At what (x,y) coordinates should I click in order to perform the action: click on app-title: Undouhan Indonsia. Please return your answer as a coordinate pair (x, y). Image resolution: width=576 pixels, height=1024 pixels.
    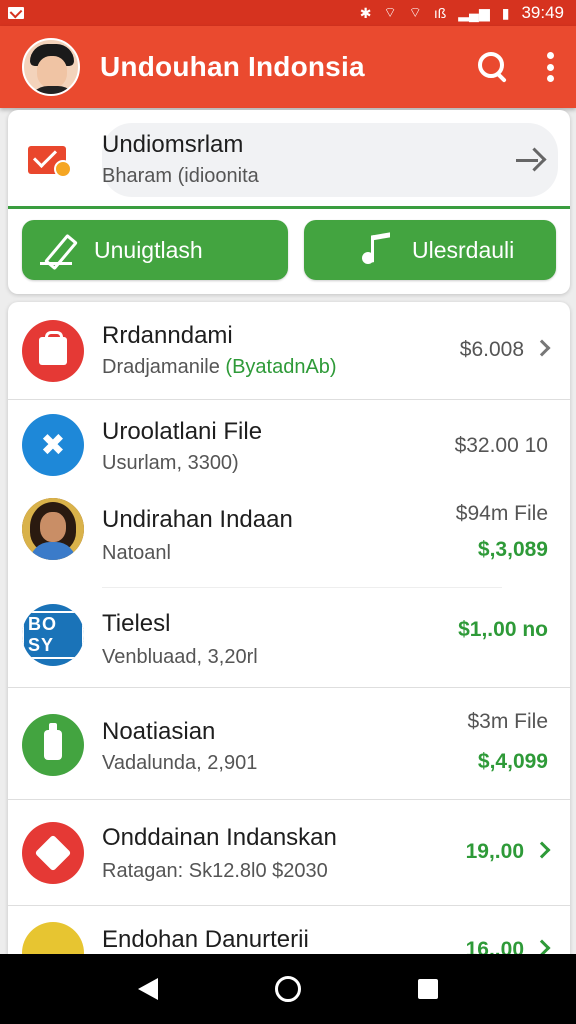
    Looking at the image, I should click on (232, 66).